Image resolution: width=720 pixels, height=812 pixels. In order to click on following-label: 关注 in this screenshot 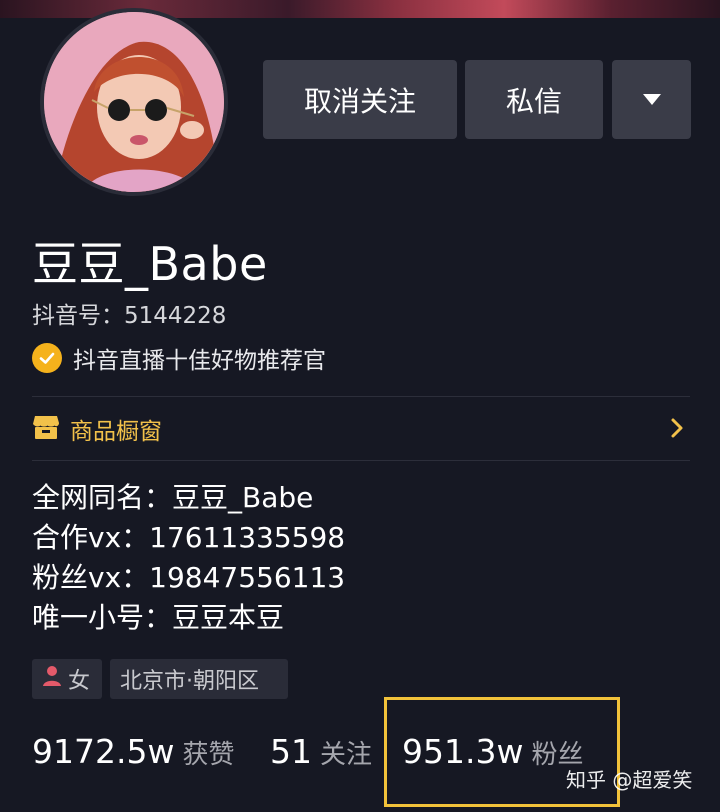, I will do `click(346, 755)`.